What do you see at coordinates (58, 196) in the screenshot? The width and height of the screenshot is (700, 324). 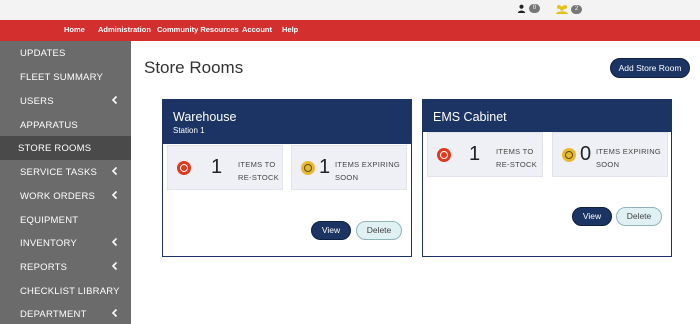 I see `sidebar-item-label: WORK ORDERS` at bounding box center [58, 196].